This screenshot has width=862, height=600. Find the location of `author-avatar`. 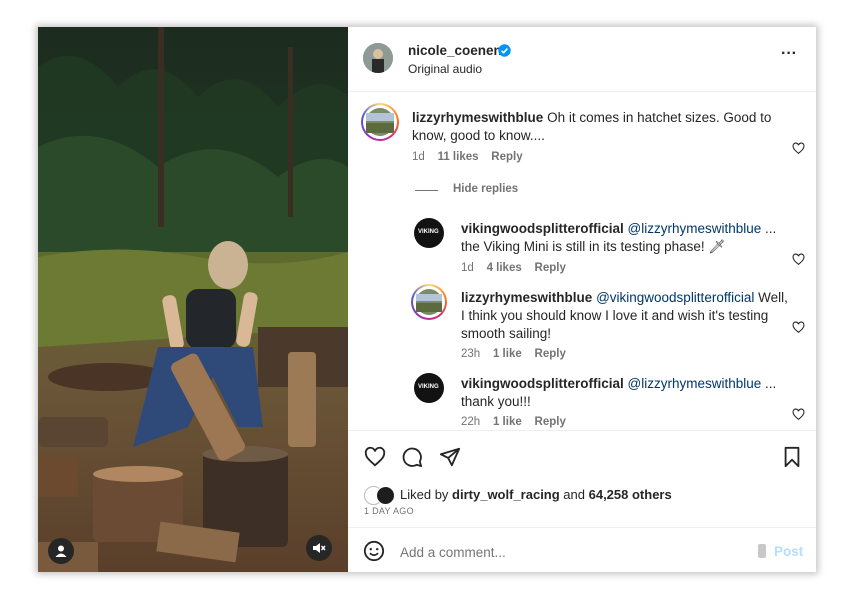

author-avatar is located at coordinates (378, 58).